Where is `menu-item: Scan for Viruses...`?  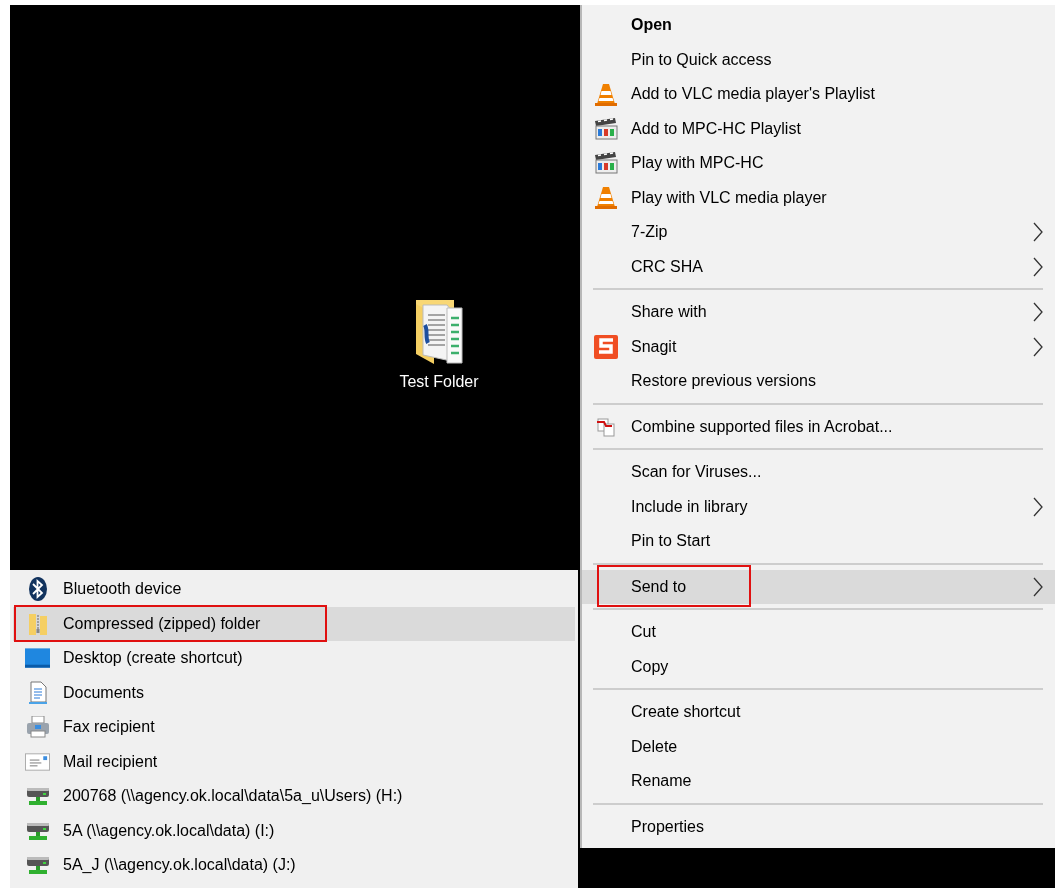
menu-item: Scan for Viruses... is located at coordinates (818, 472).